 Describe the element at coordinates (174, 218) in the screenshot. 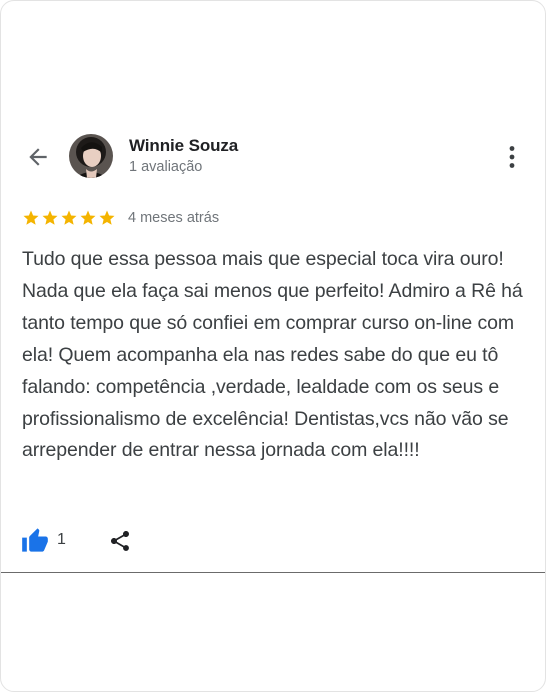

I see `review-time: 4 meses atrás` at that location.